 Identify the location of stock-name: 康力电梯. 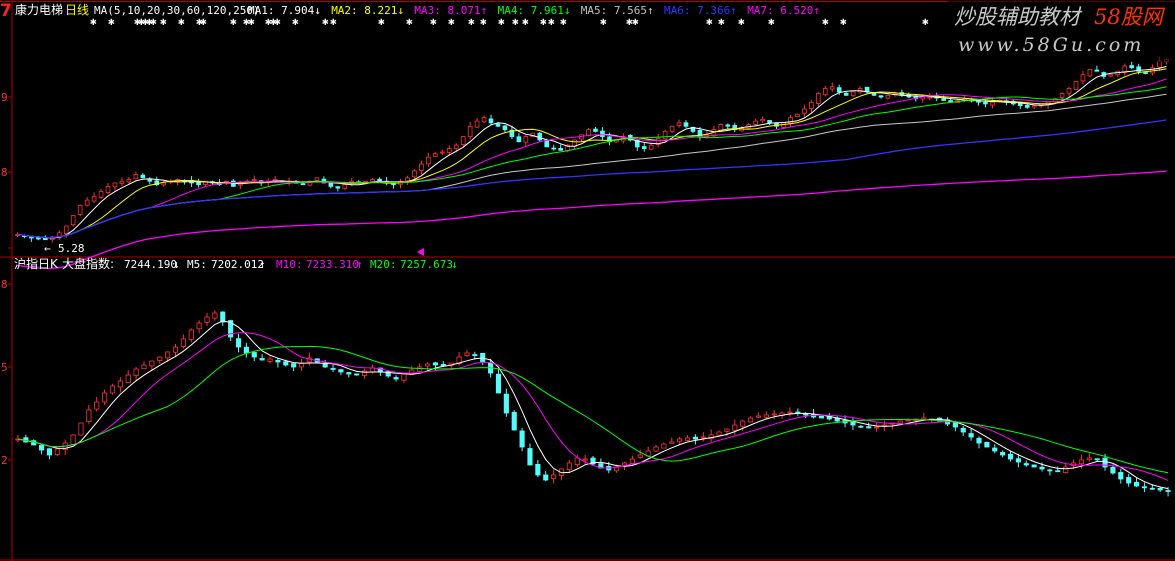
(39, 9).